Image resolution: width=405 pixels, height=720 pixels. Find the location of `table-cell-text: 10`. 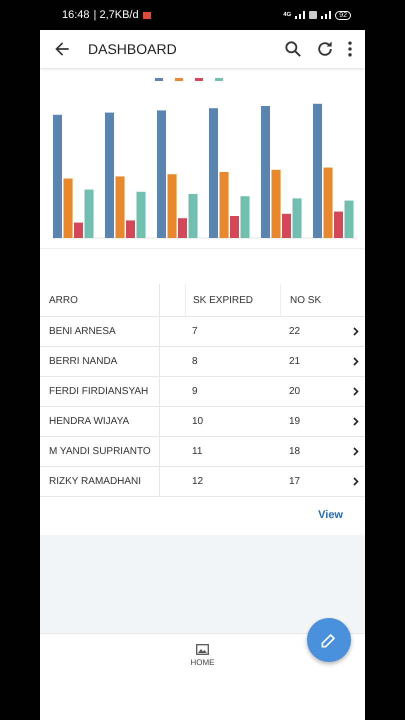

table-cell-text: 10 is located at coordinates (197, 422).